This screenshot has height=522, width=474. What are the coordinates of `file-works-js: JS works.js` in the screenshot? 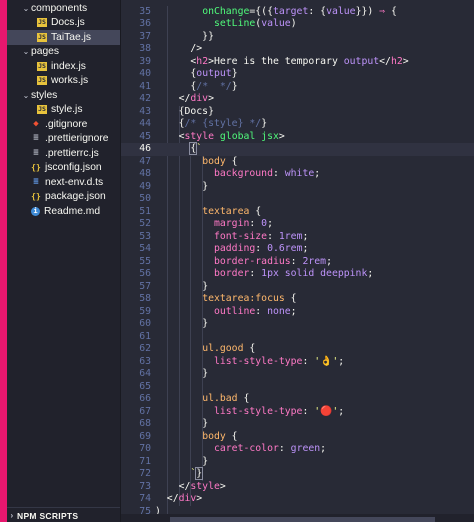 It's located at (63, 81).